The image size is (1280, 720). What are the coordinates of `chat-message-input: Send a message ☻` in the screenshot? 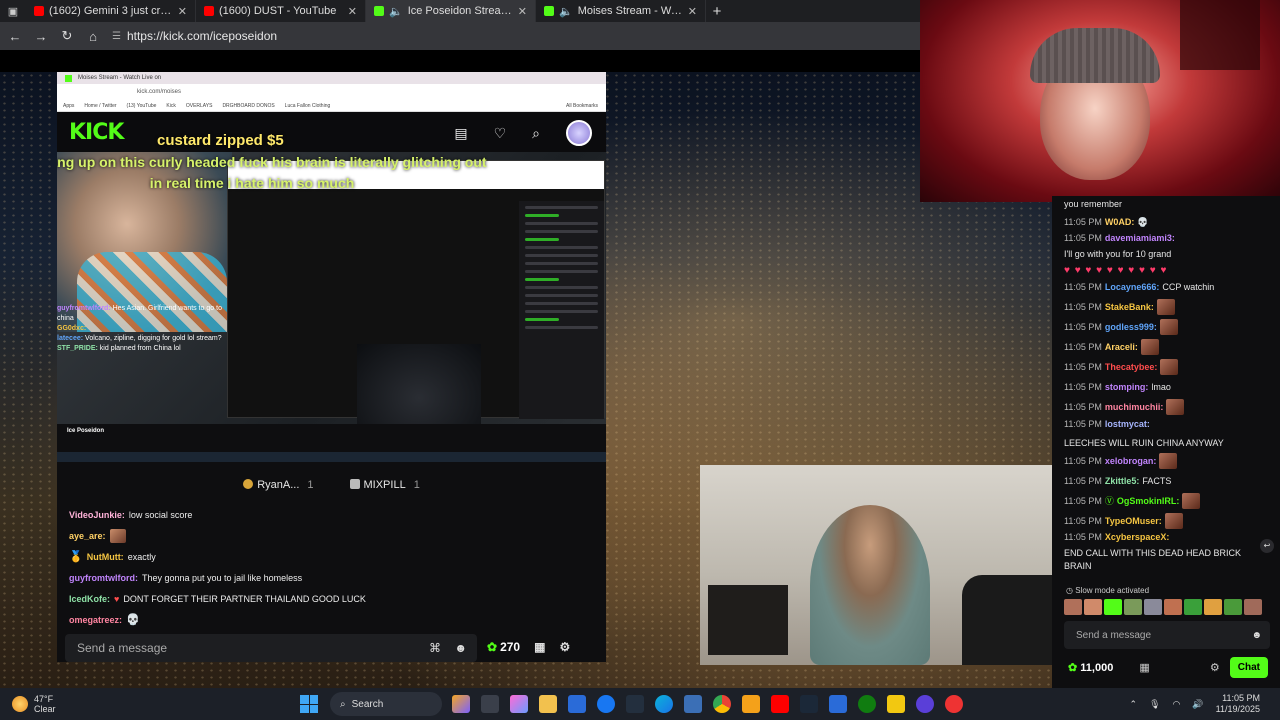 It's located at (1167, 635).